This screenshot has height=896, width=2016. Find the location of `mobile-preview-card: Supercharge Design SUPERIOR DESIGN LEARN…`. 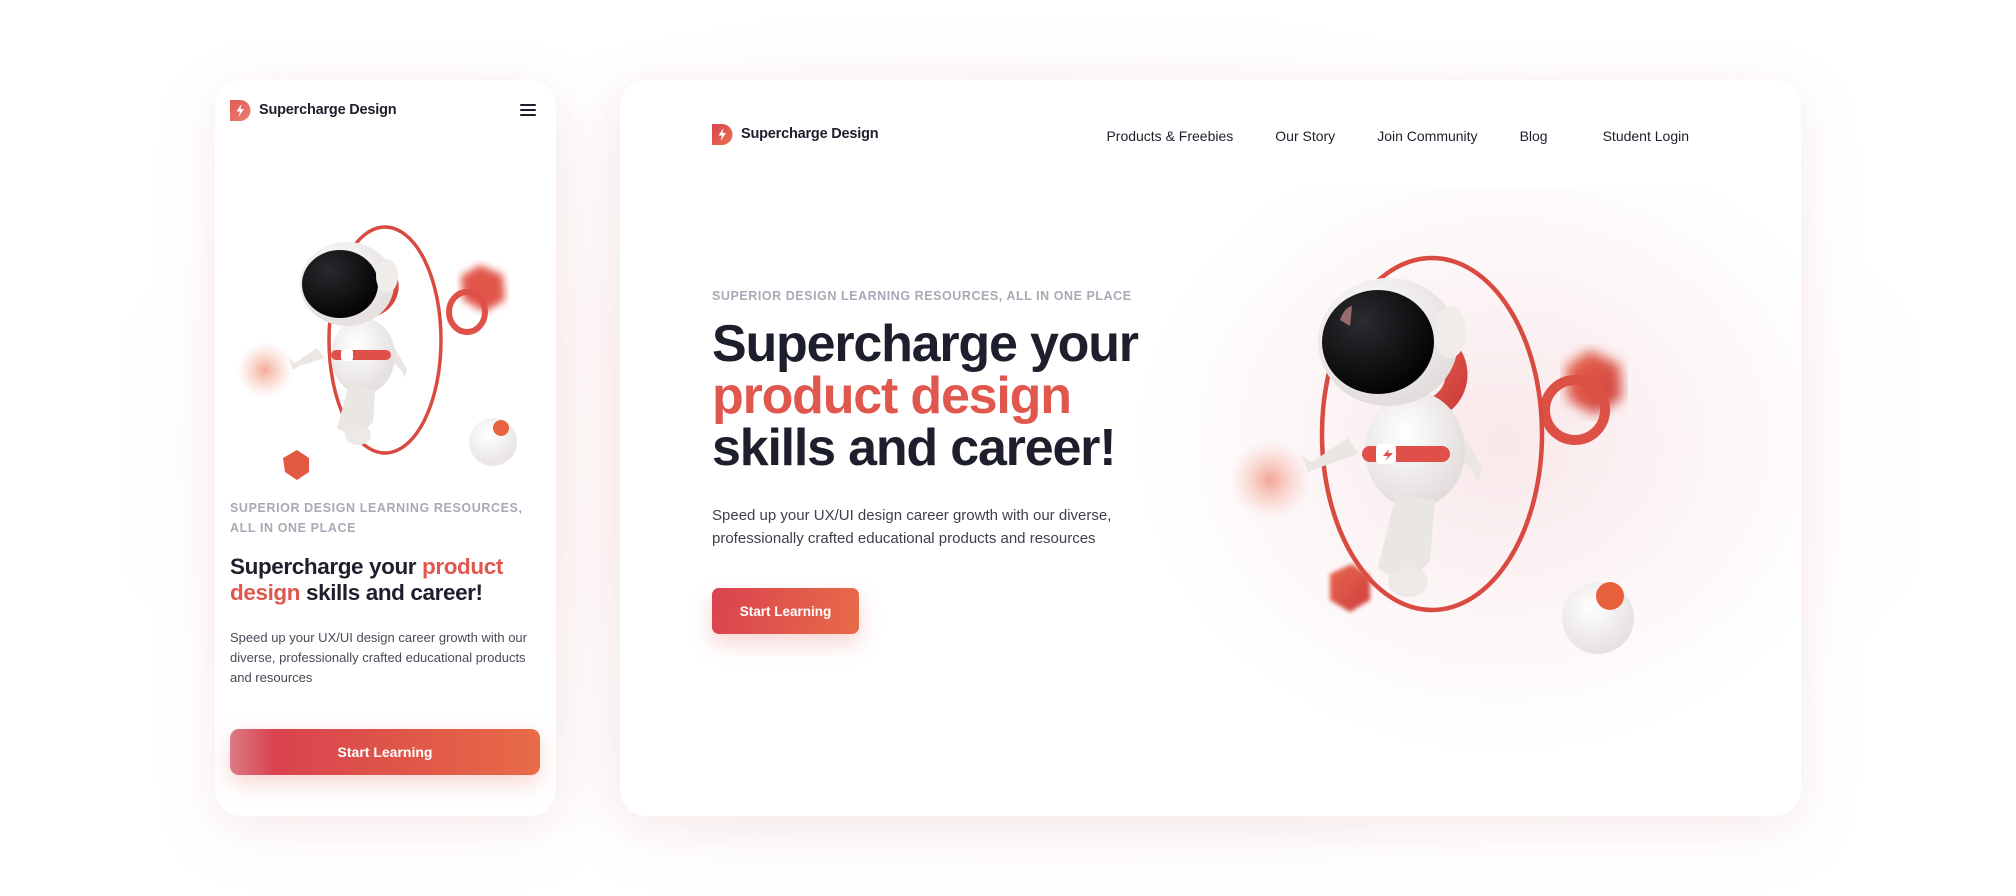

mobile-preview-card: Supercharge Design SUPERIOR DESIGN LEARN… is located at coordinates (385, 448).